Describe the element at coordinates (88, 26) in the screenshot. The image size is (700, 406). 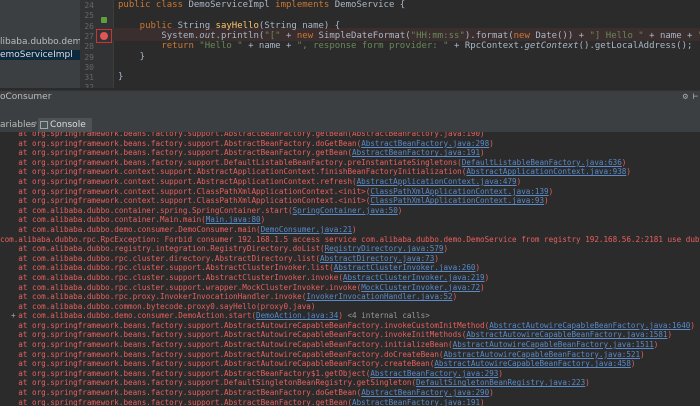
I see `line-number: 26` at that location.